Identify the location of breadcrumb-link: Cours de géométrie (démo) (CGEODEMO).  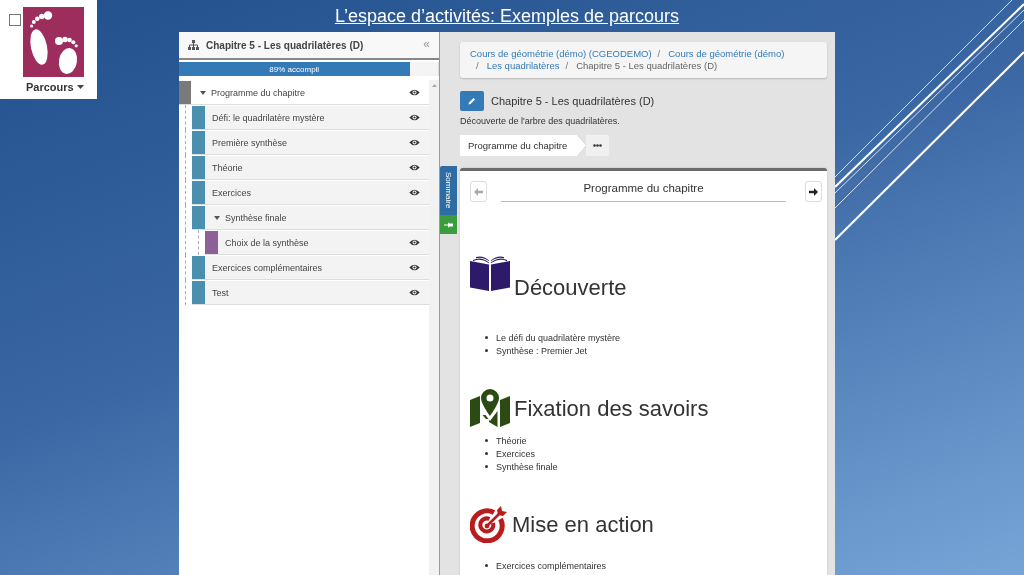
(561, 54).